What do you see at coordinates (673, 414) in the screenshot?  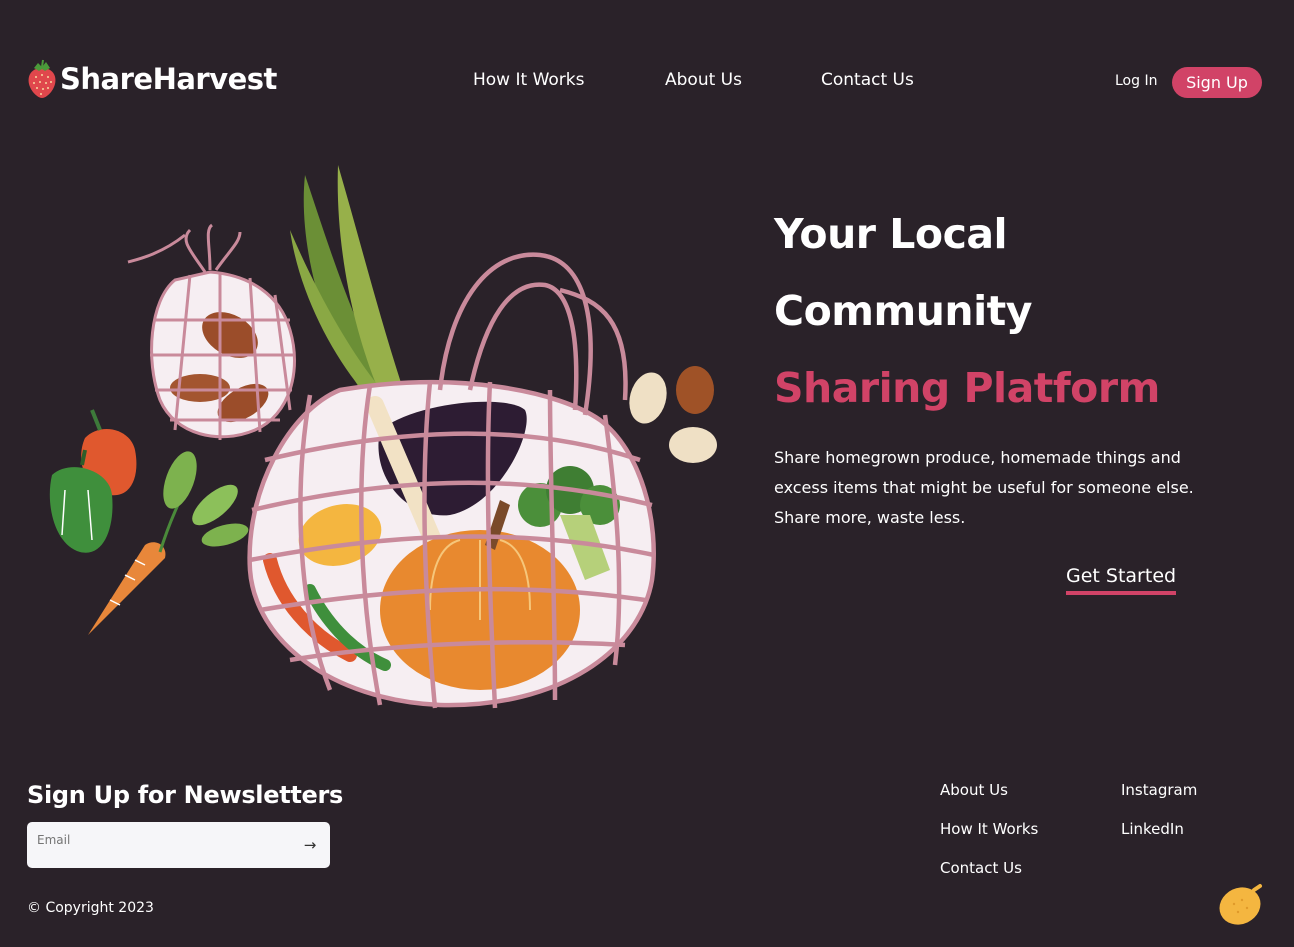 I see `eggs` at bounding box center [673, 414].